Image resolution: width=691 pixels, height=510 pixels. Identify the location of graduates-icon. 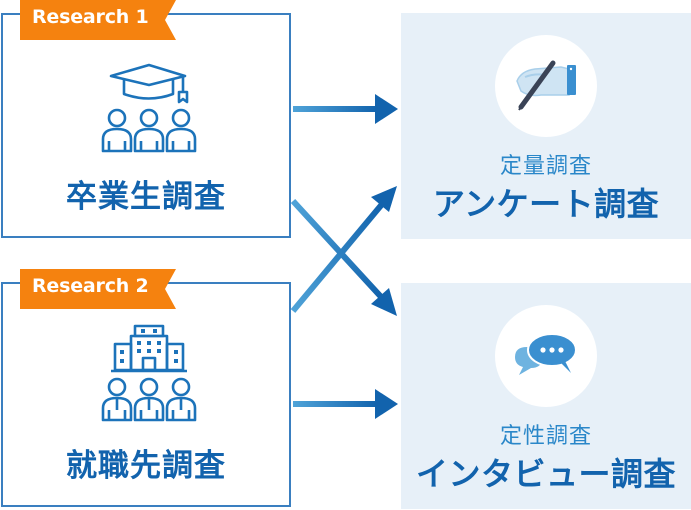
(149, 113).